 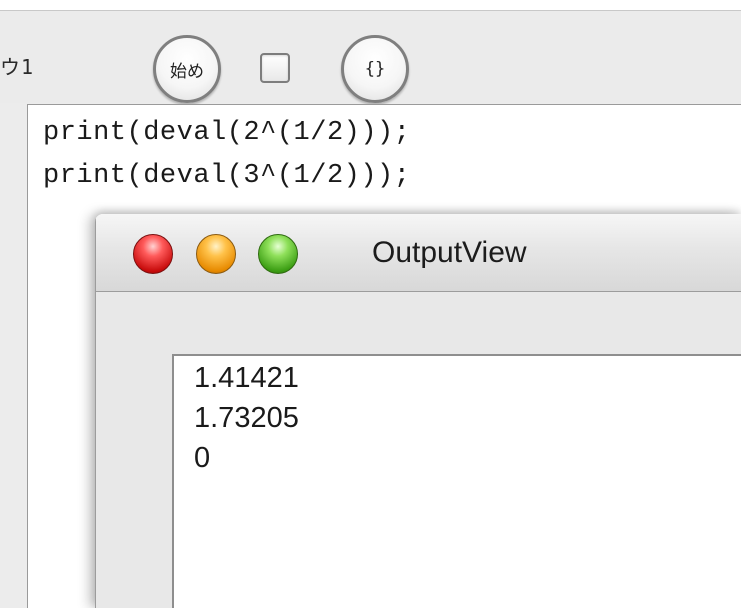 I want to click on toolbar-checkbox, so click(x=275, y=68).